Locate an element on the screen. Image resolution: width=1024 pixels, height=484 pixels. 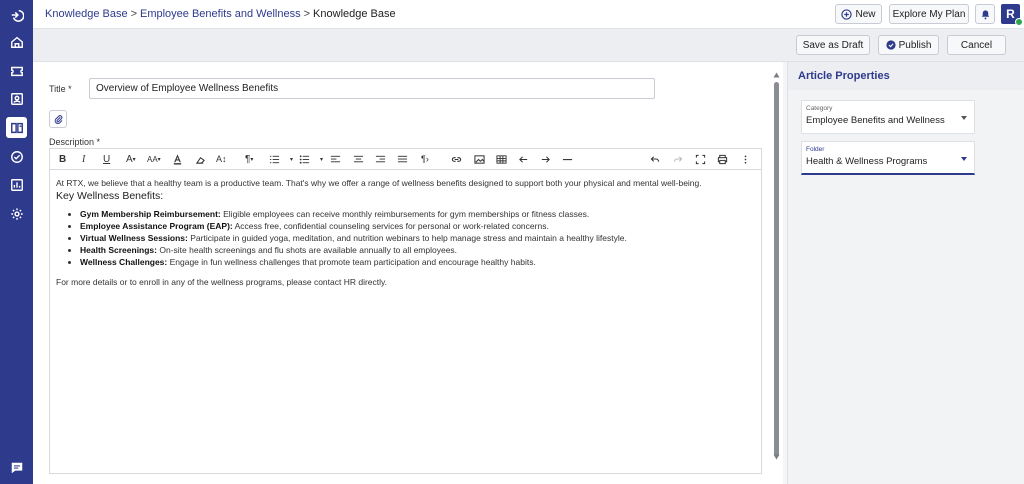
align-justify-button is located at coordinates (402, 159).